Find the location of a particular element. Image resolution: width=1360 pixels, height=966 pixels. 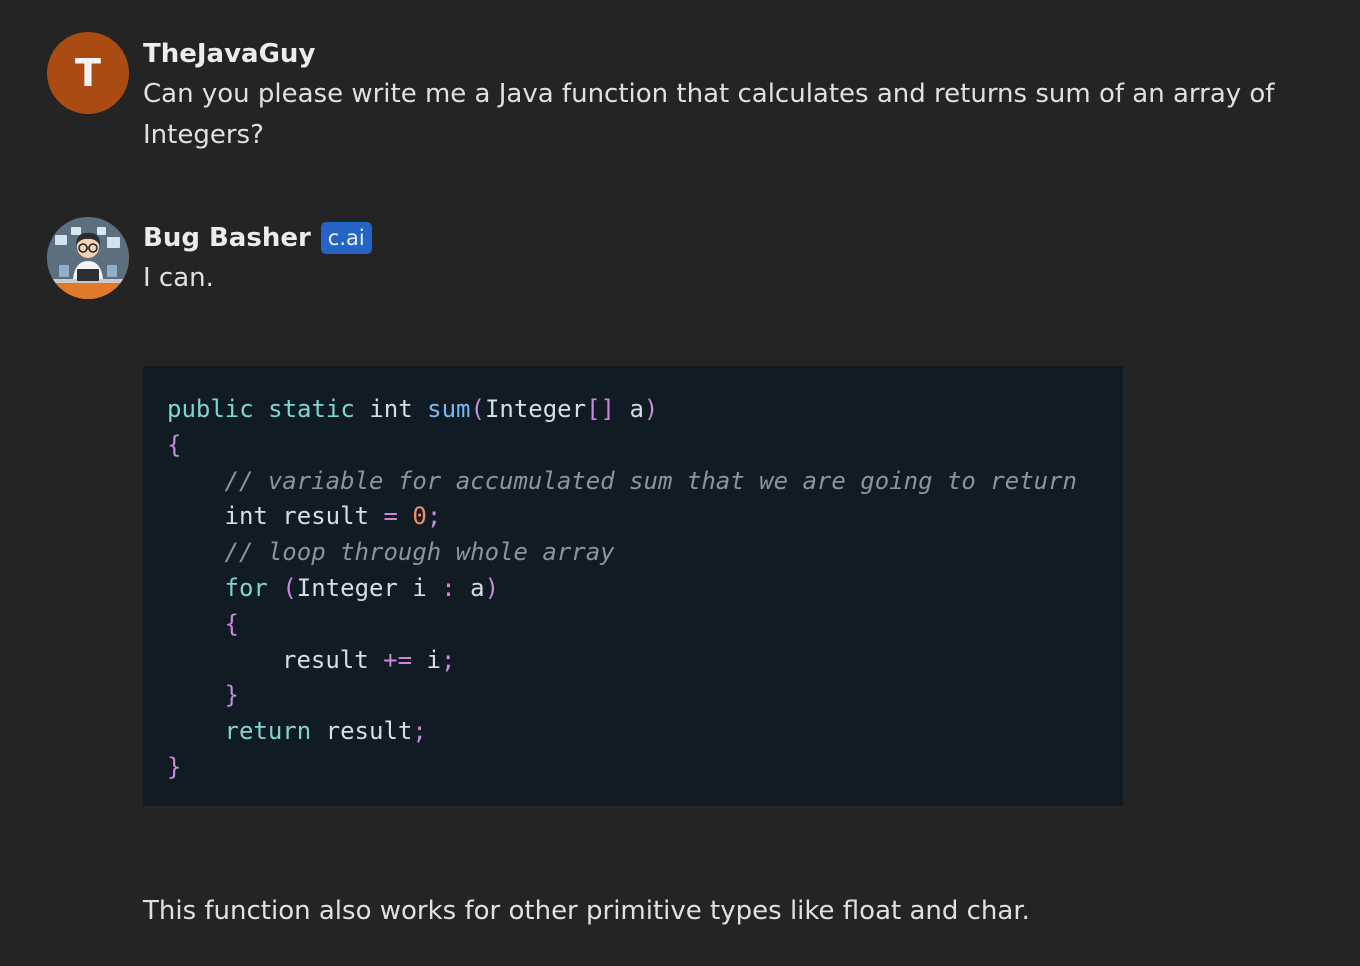

code-token: public is located at coordinates (210, 409).